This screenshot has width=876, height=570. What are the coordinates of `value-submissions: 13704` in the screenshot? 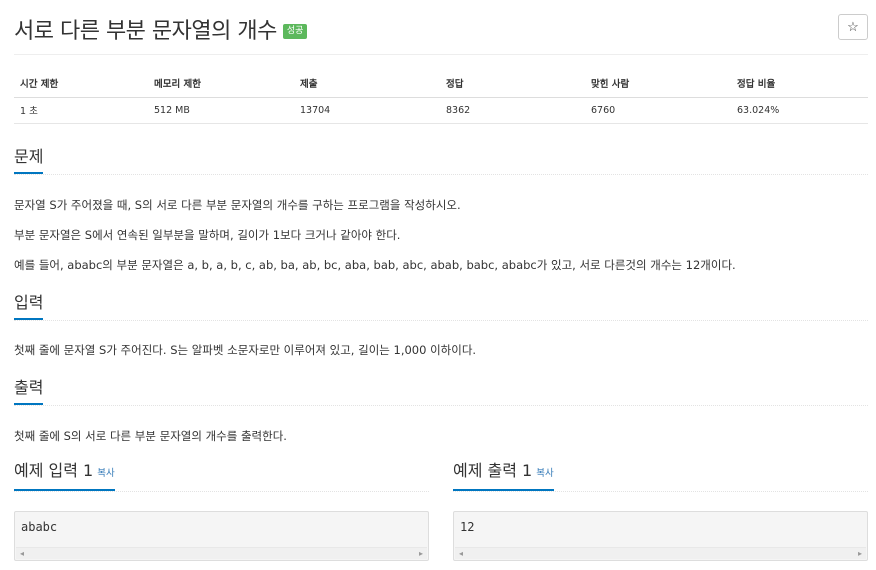 It's located at (367, 110).